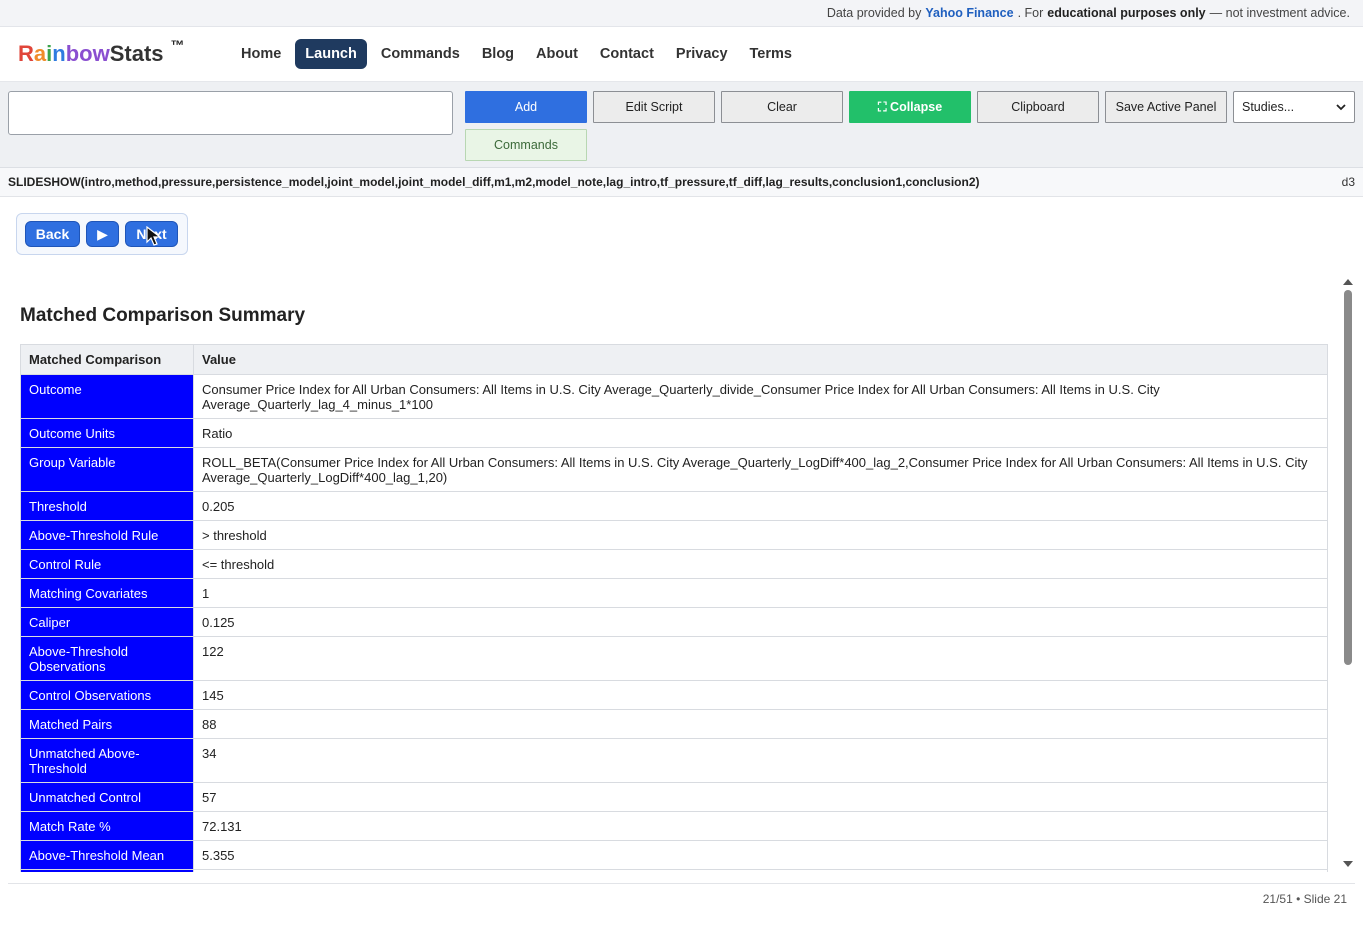 This screenshot has width=1363, height=936. What do you see at coordinates (107, 564) in the screenshot?
I see `row-key: Control Rule` at bounding box center [107, 564].